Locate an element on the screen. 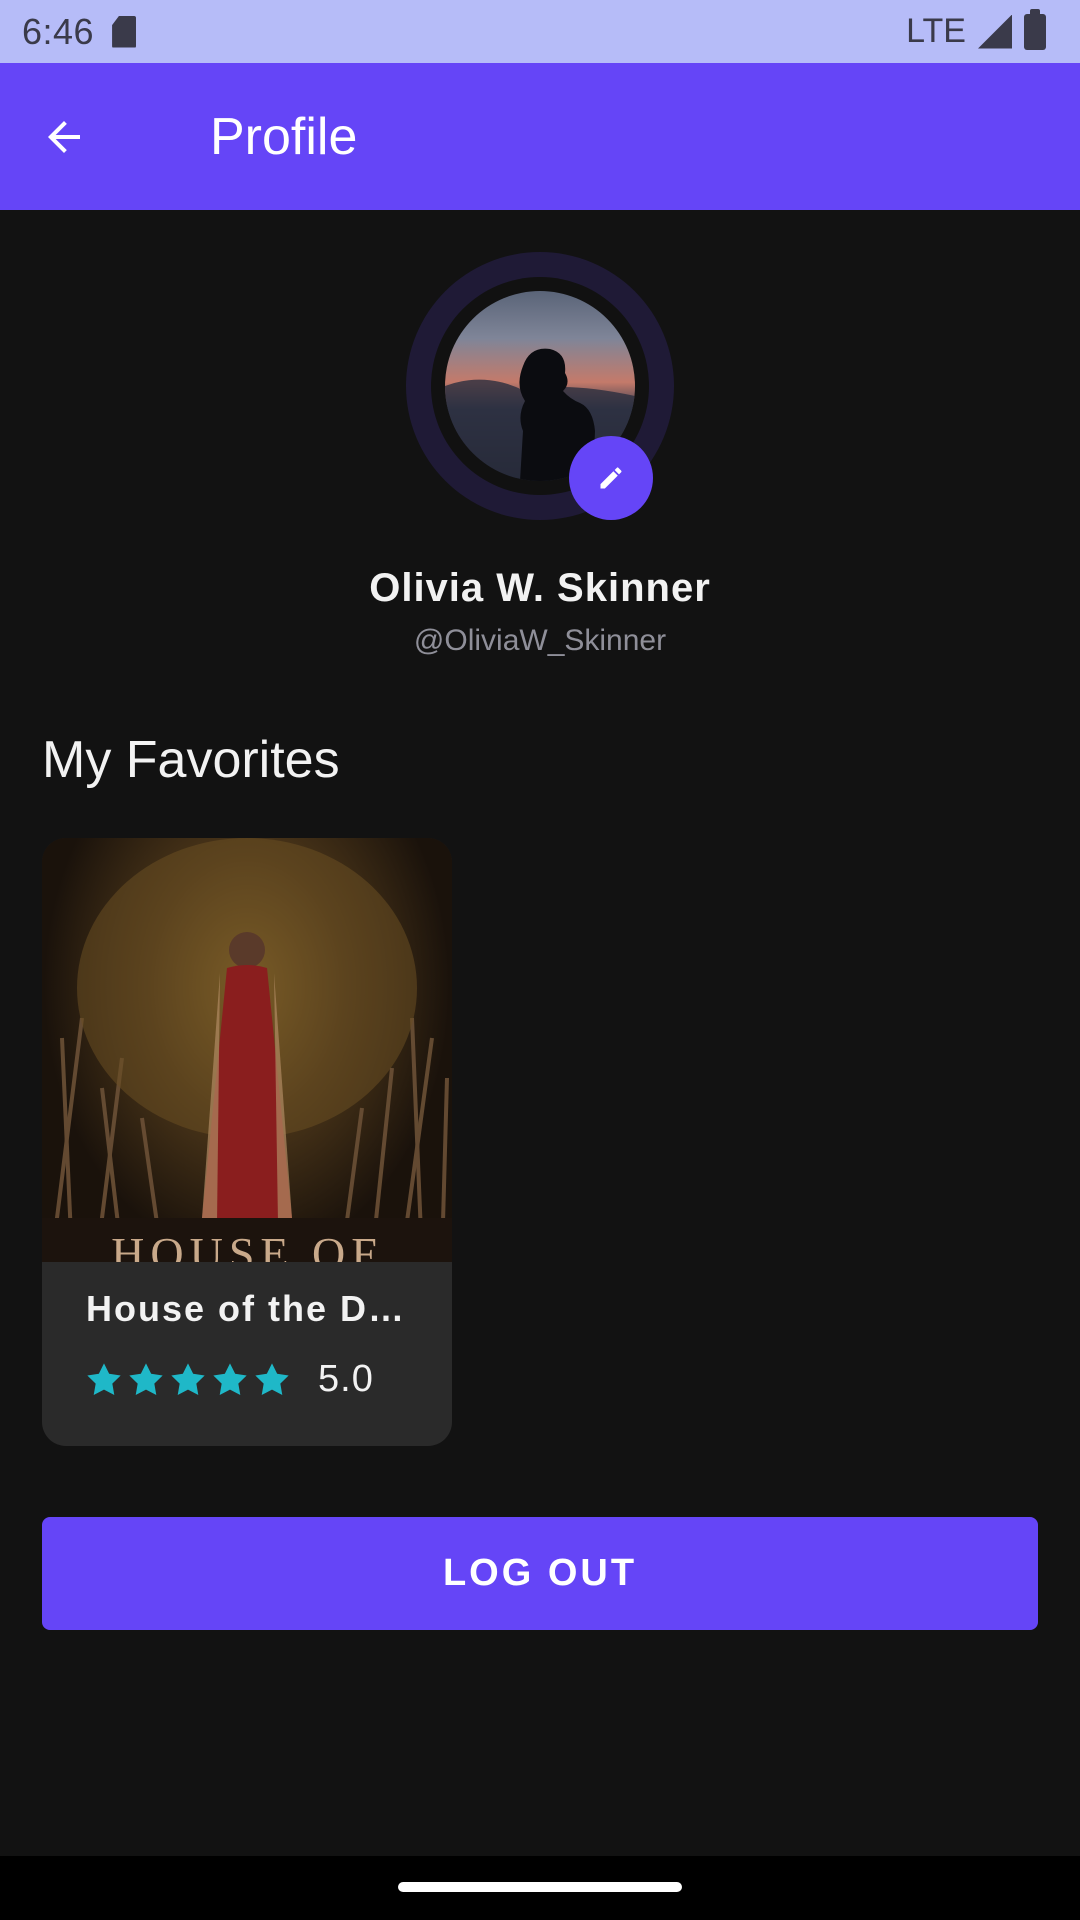 This screenshot has height=1920, width=1080. home-indicator is located at coordinates (540, 1887).